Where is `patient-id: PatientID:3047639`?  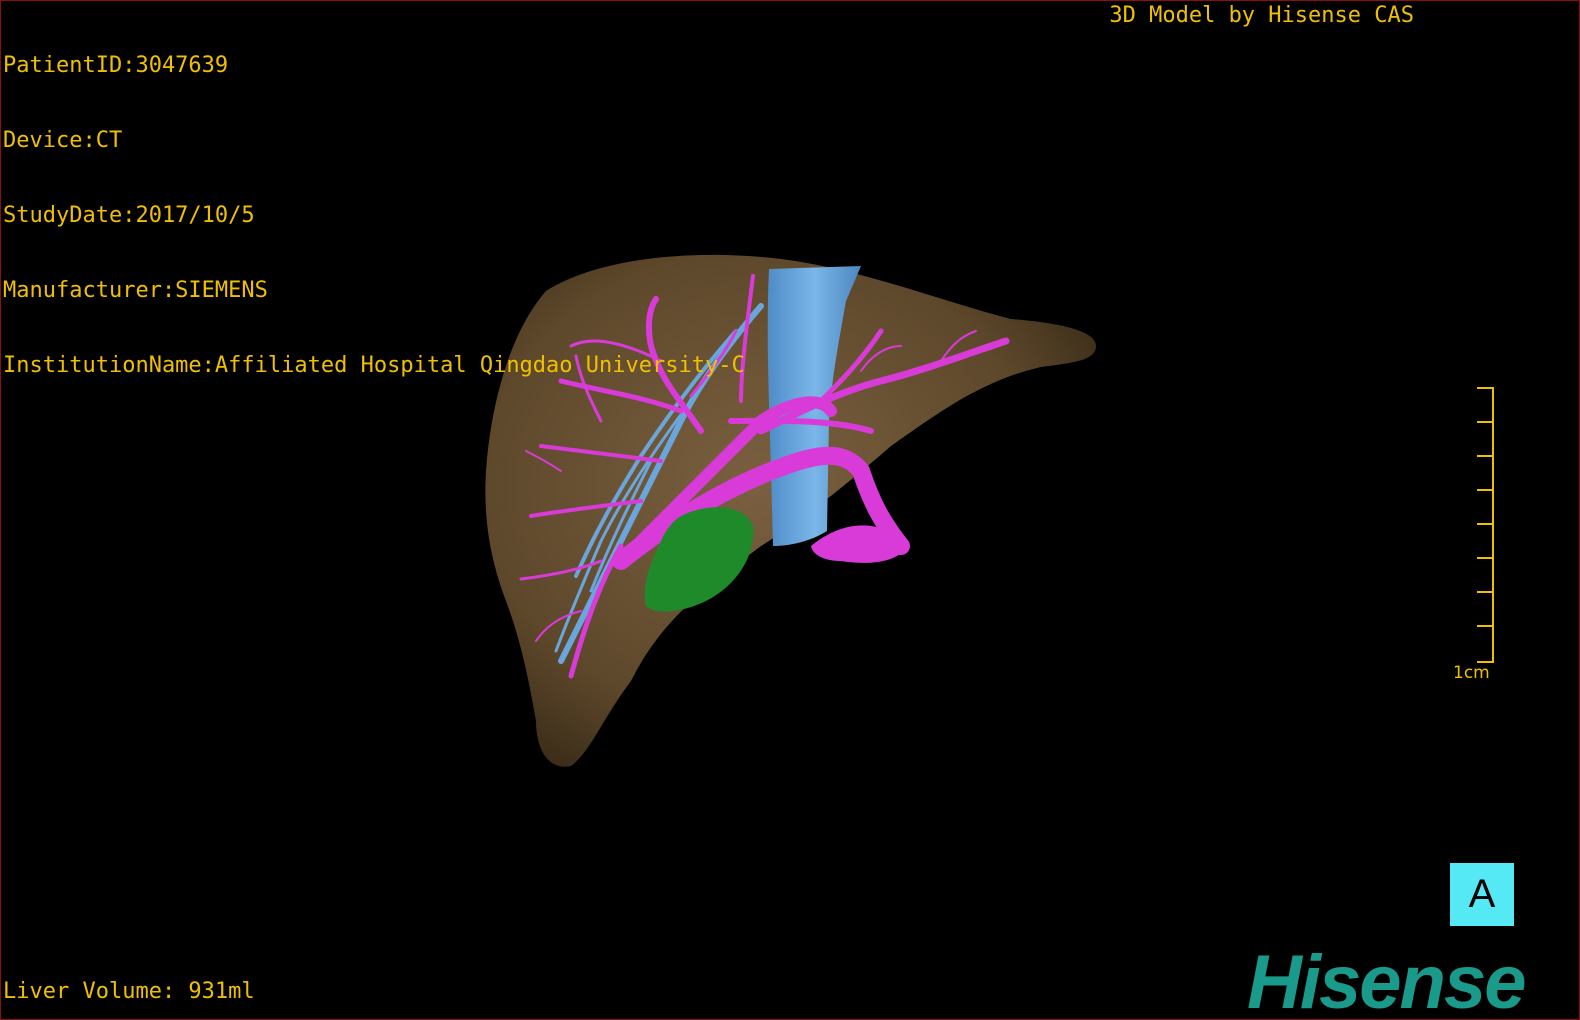 patient-id: PatientID:3047639 is located at coordinates (116, 65).